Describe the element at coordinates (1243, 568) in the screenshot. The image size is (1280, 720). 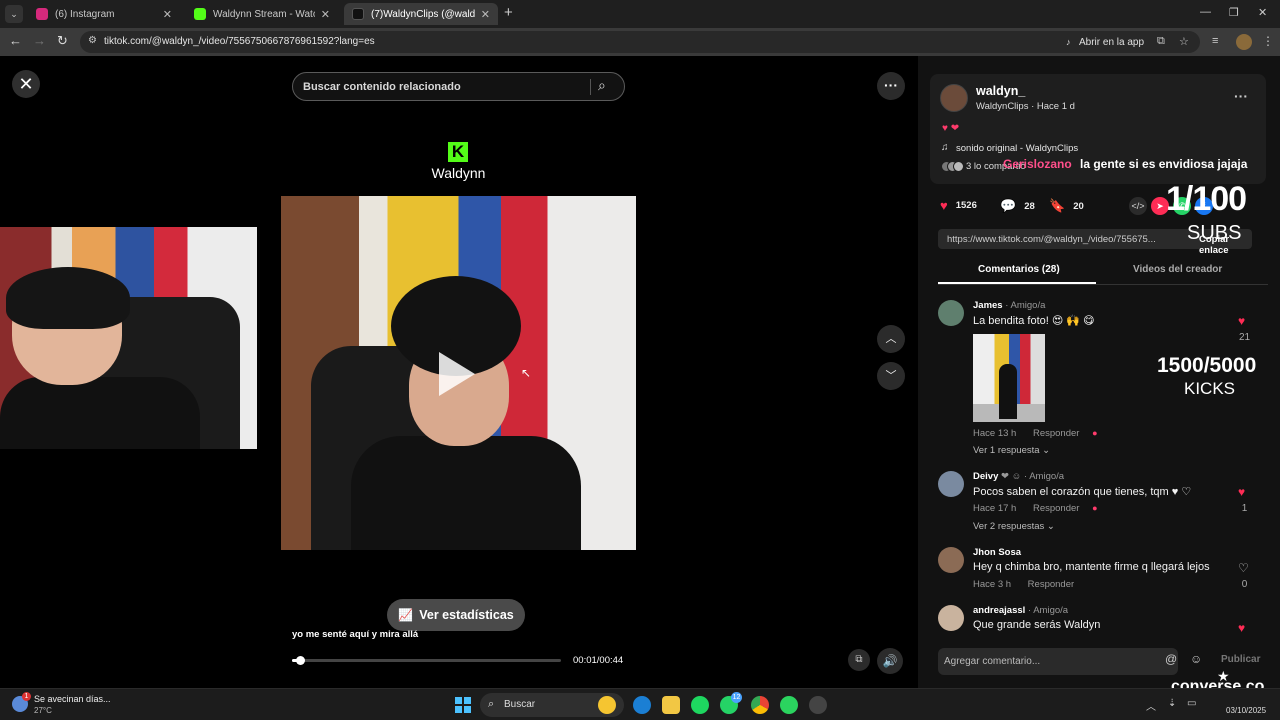
I see `heart-outline-icon: ♡` at that location.